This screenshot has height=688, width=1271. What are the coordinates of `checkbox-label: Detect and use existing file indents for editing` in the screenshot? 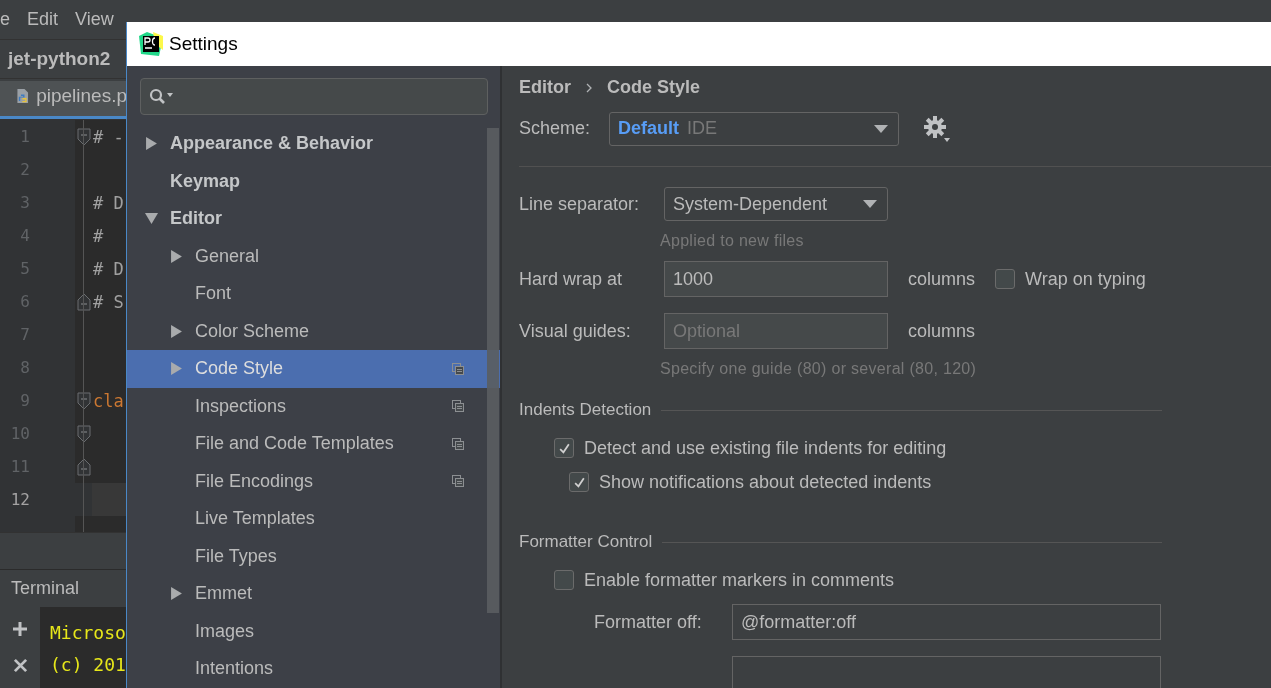 It's located at (765, 448).